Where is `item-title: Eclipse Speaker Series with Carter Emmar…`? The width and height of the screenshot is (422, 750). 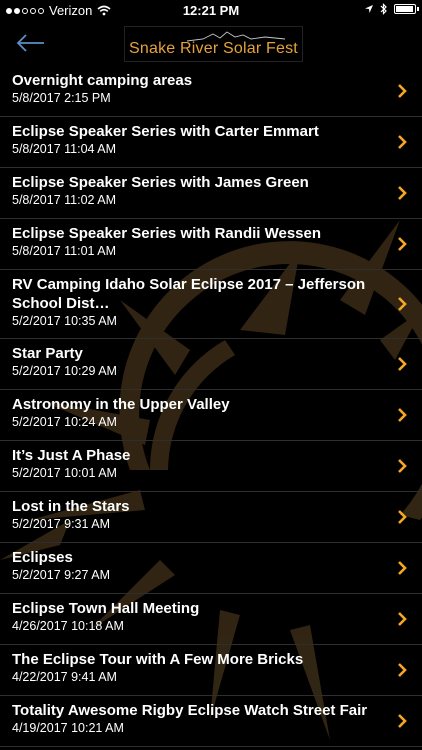 item-title: Eclipse Speaker Series with Carter Emmar… is located at coordinates (165, 131).